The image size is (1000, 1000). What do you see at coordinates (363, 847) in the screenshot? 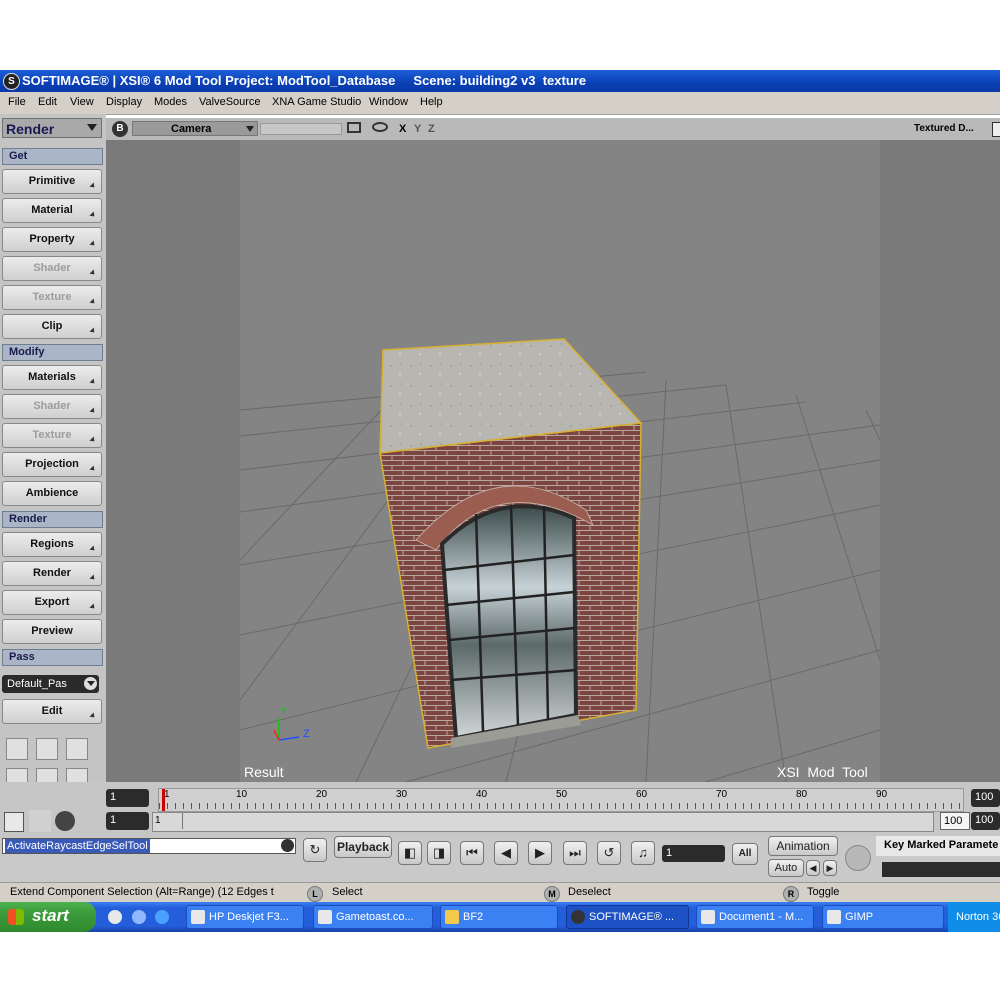
I see `playback-button: Playback` at bounding box center [363, 847].